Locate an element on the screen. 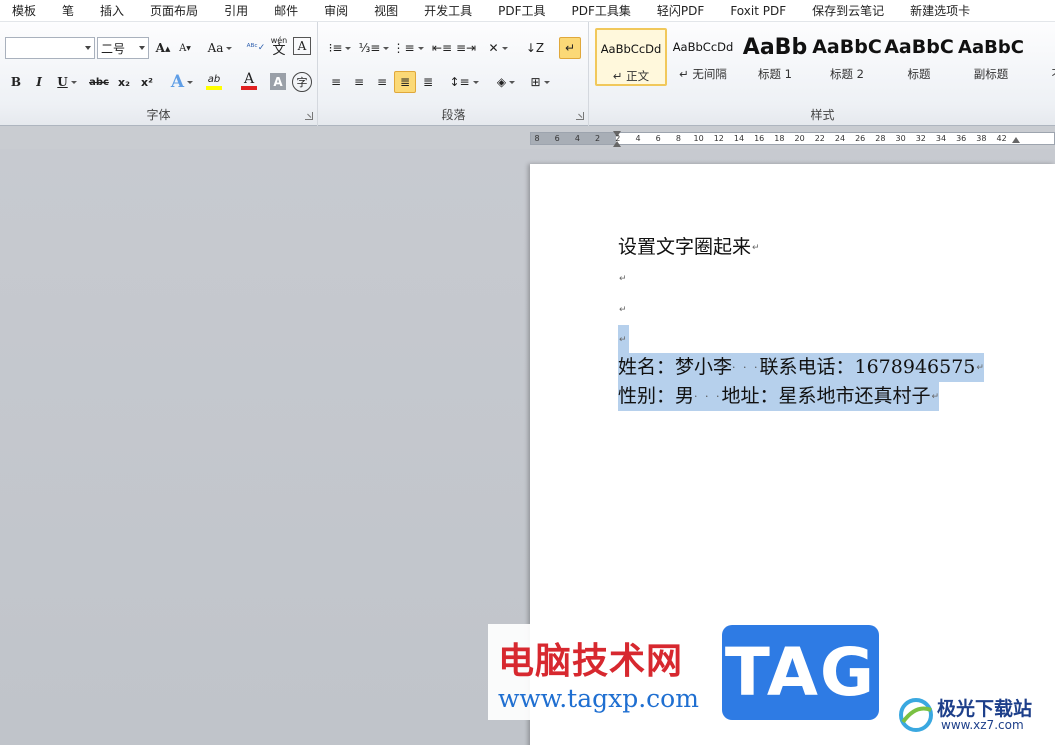  style-tile: AaBb 标题 1 is located at coordinates (775, 57).